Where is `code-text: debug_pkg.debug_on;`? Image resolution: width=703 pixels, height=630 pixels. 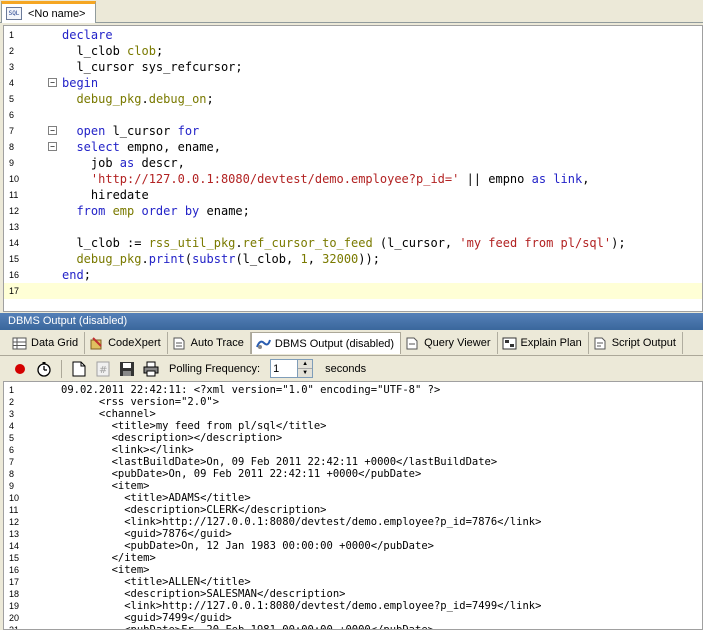 code-text: debug_pkg.debug_on; is located at coordinates (137, 99).